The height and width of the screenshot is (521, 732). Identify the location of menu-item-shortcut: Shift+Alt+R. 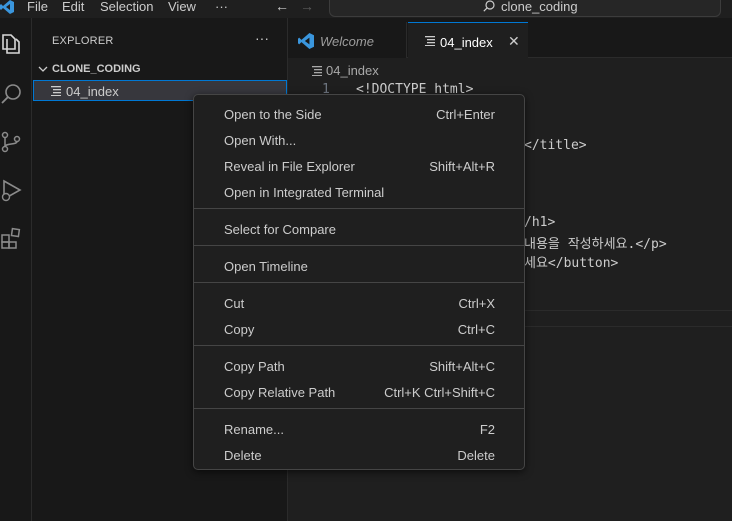
(462, 166).